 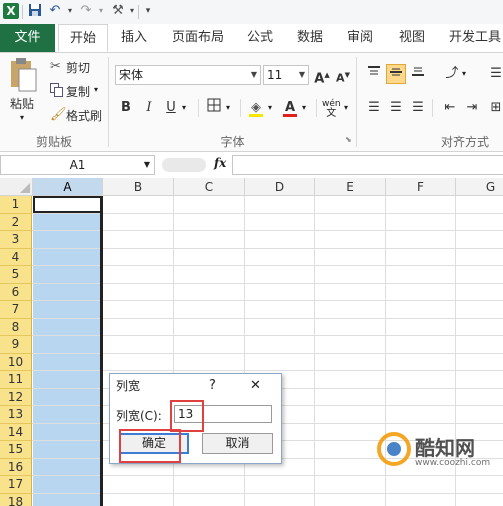 I want to click on column-header-g: G, so click(x=479, y=187).